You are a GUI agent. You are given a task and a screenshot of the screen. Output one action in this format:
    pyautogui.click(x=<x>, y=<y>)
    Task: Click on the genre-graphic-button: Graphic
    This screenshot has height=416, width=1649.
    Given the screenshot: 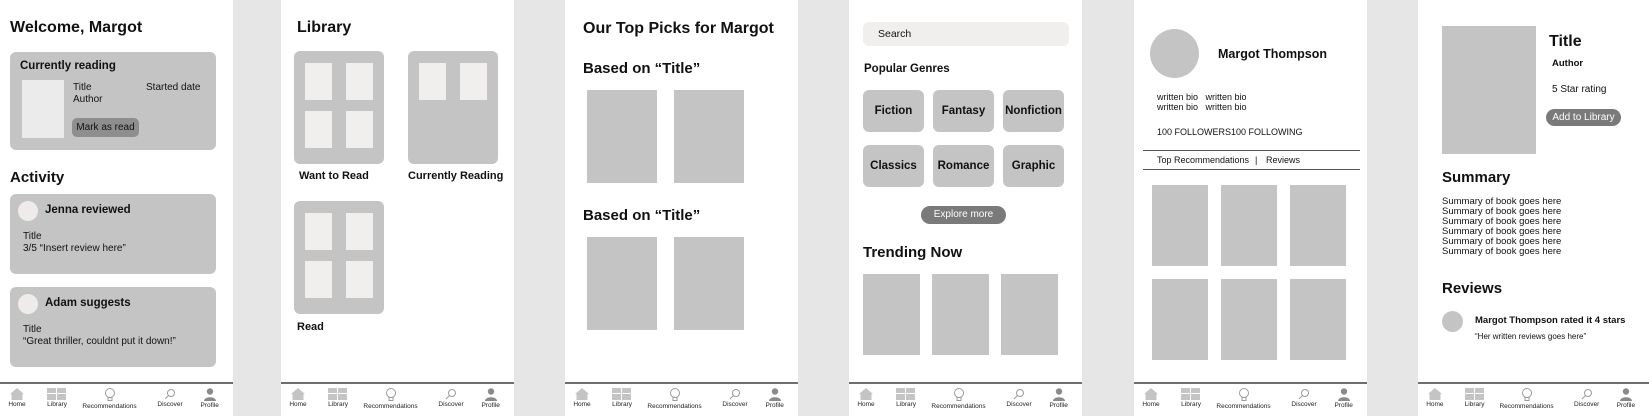 What is the action you would take?
    pyautogui.click(x=1033, y=166)
    